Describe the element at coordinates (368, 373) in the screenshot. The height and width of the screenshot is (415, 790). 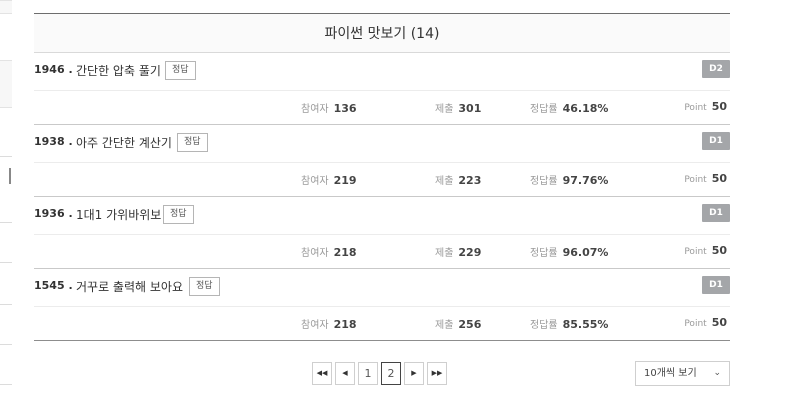
I see `page-1-button: 1` at that location.